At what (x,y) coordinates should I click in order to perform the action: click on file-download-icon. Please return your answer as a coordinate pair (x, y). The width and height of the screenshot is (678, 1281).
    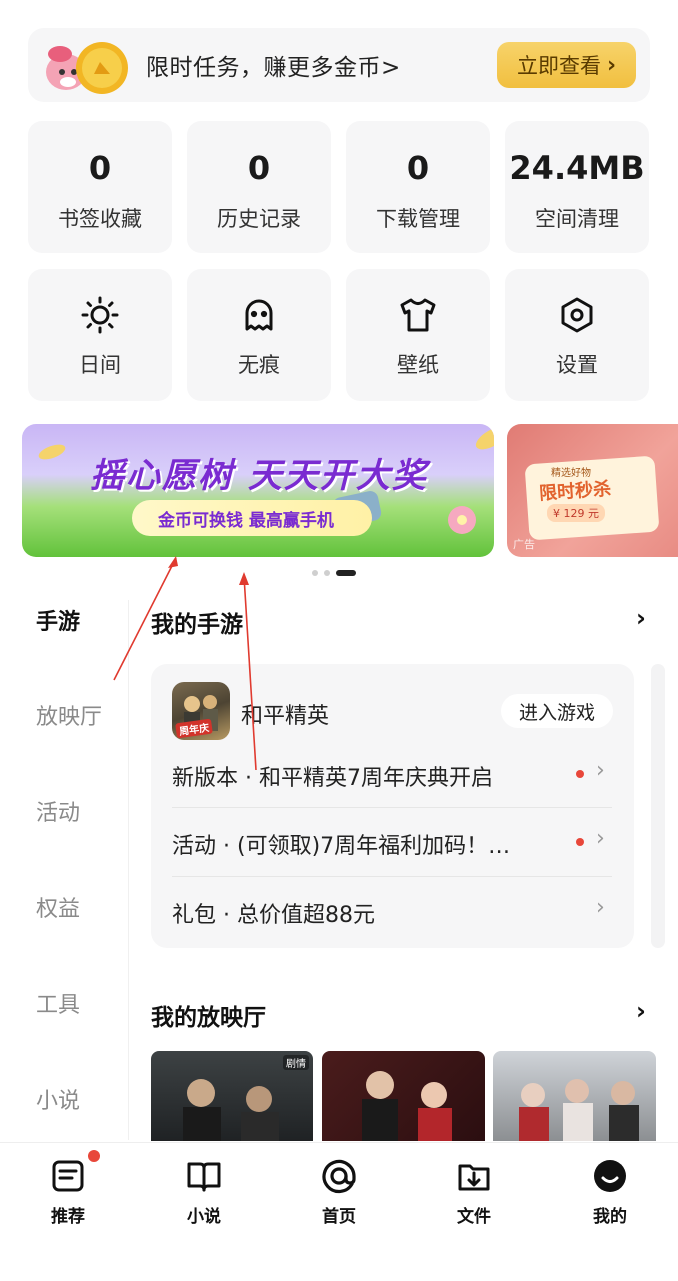
    Looking at the image, I should click on (474, 1177).